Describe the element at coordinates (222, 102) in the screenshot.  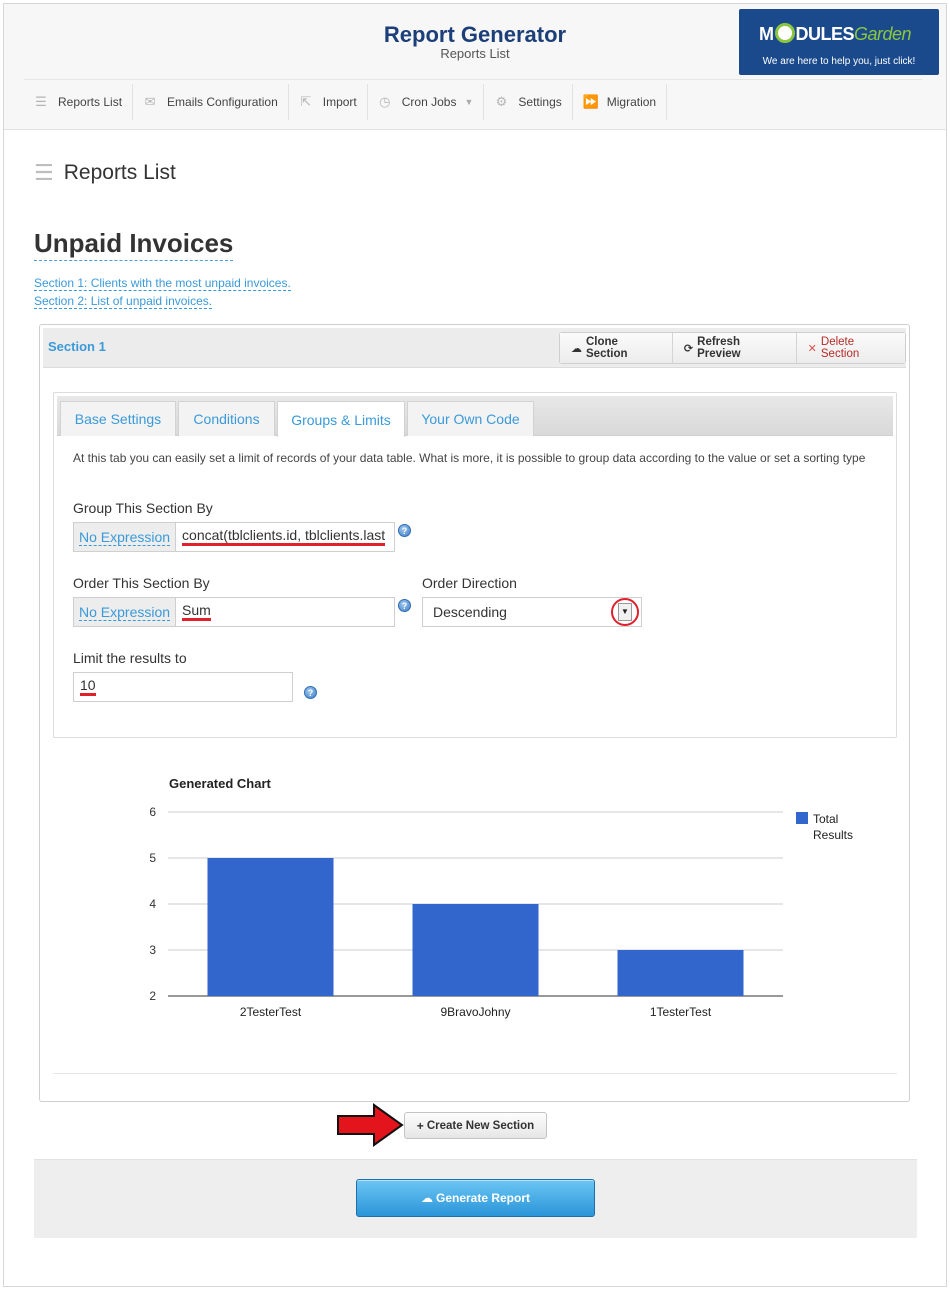
I see `nav-label: Emails Configuration` at that location.